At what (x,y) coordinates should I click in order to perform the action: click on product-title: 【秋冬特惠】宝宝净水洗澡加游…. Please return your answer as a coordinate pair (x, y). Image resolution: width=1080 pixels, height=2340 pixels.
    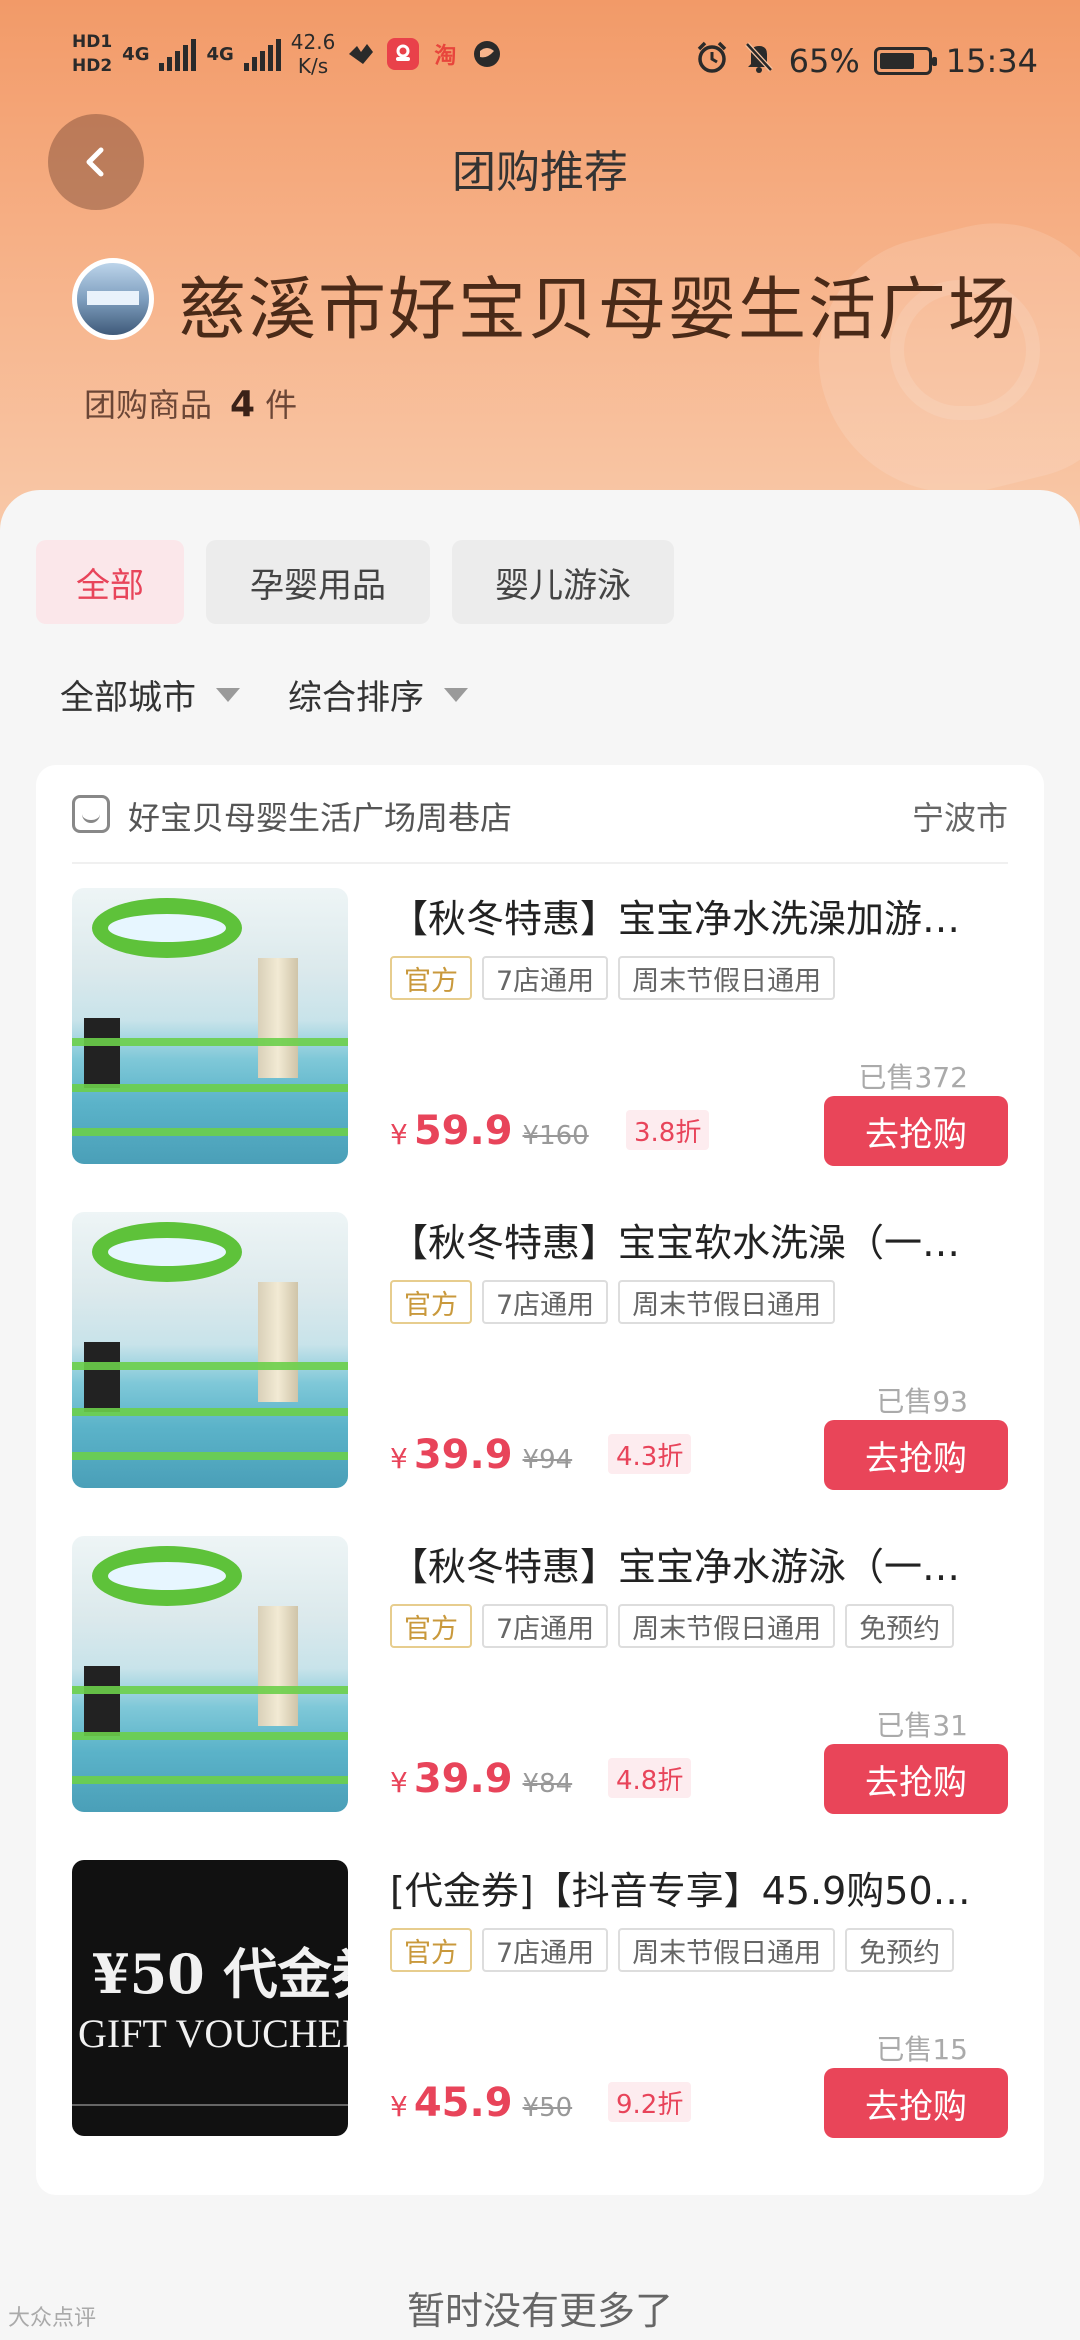
    Looking at the image, I should click on (675, 919).